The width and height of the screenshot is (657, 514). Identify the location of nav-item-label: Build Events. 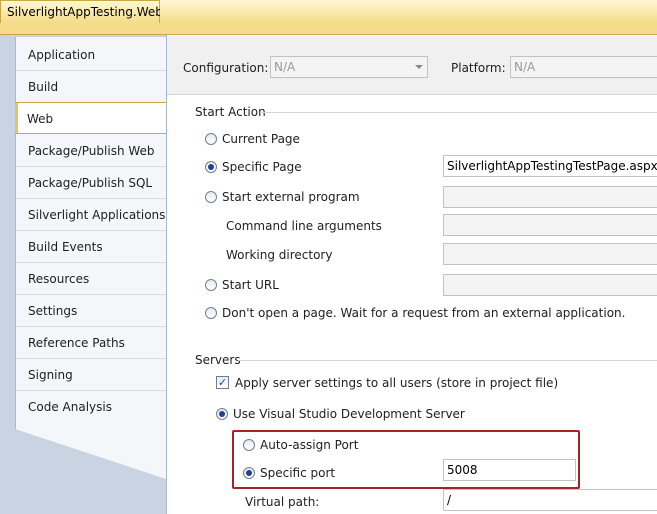
(65, 247).